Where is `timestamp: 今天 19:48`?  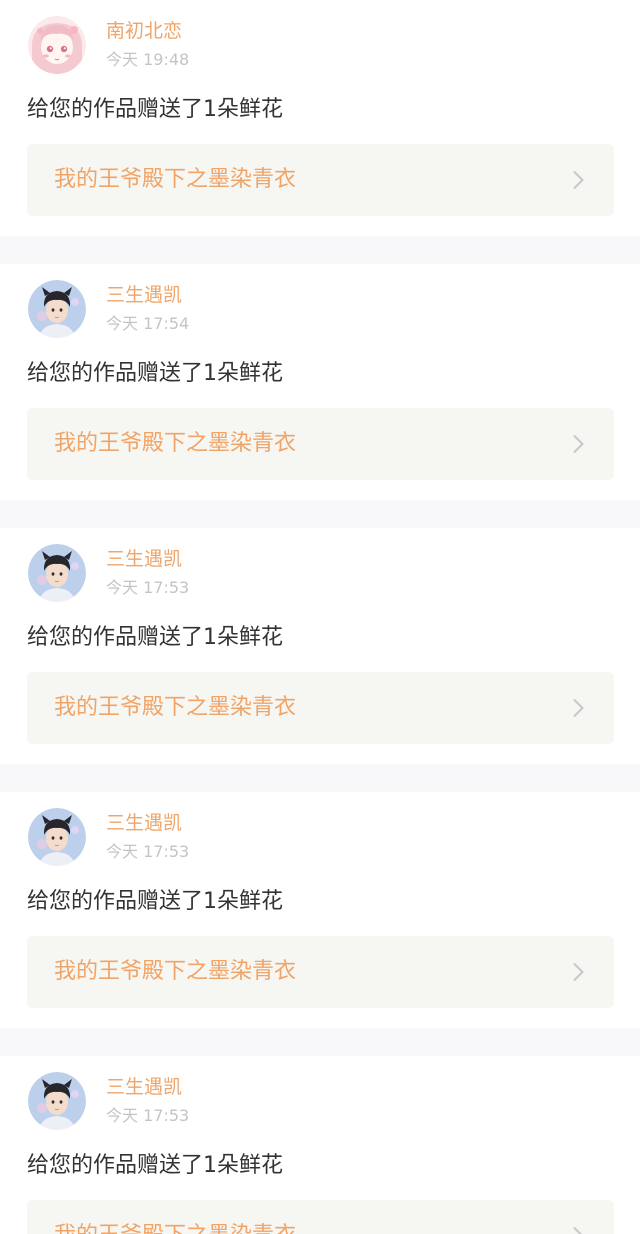
timestamp: 今天 19:48 is located at coordinates (148, 59).